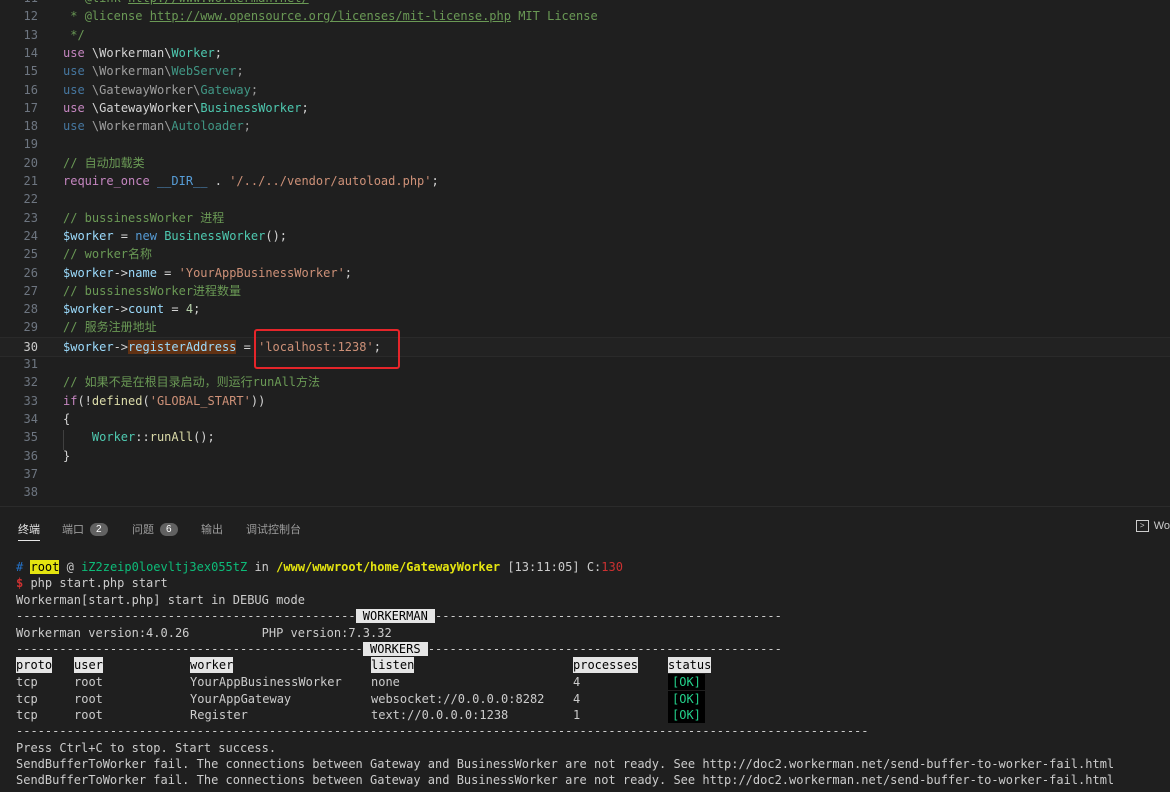 Image resolution: width=1170 pixels, height=792 pixels. I want to click on code-text: {, so click(66, 419).